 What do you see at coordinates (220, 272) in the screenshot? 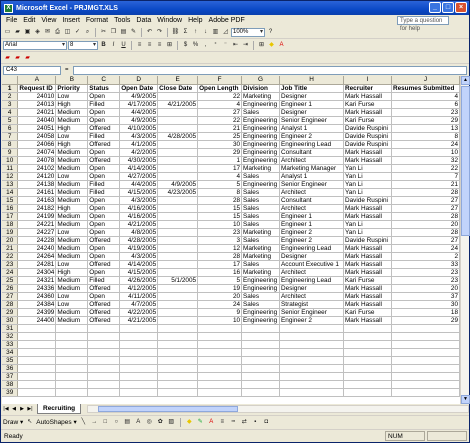
I see `cell: 16` at bounding box center [220, 272].